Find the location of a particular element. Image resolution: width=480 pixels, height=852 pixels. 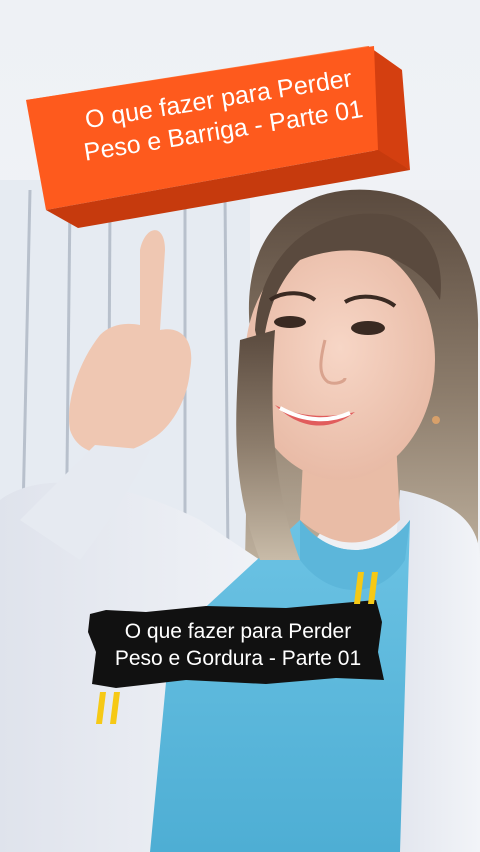

caption-line-1: O que fazer para Perder is located at coordinates (238, 631).